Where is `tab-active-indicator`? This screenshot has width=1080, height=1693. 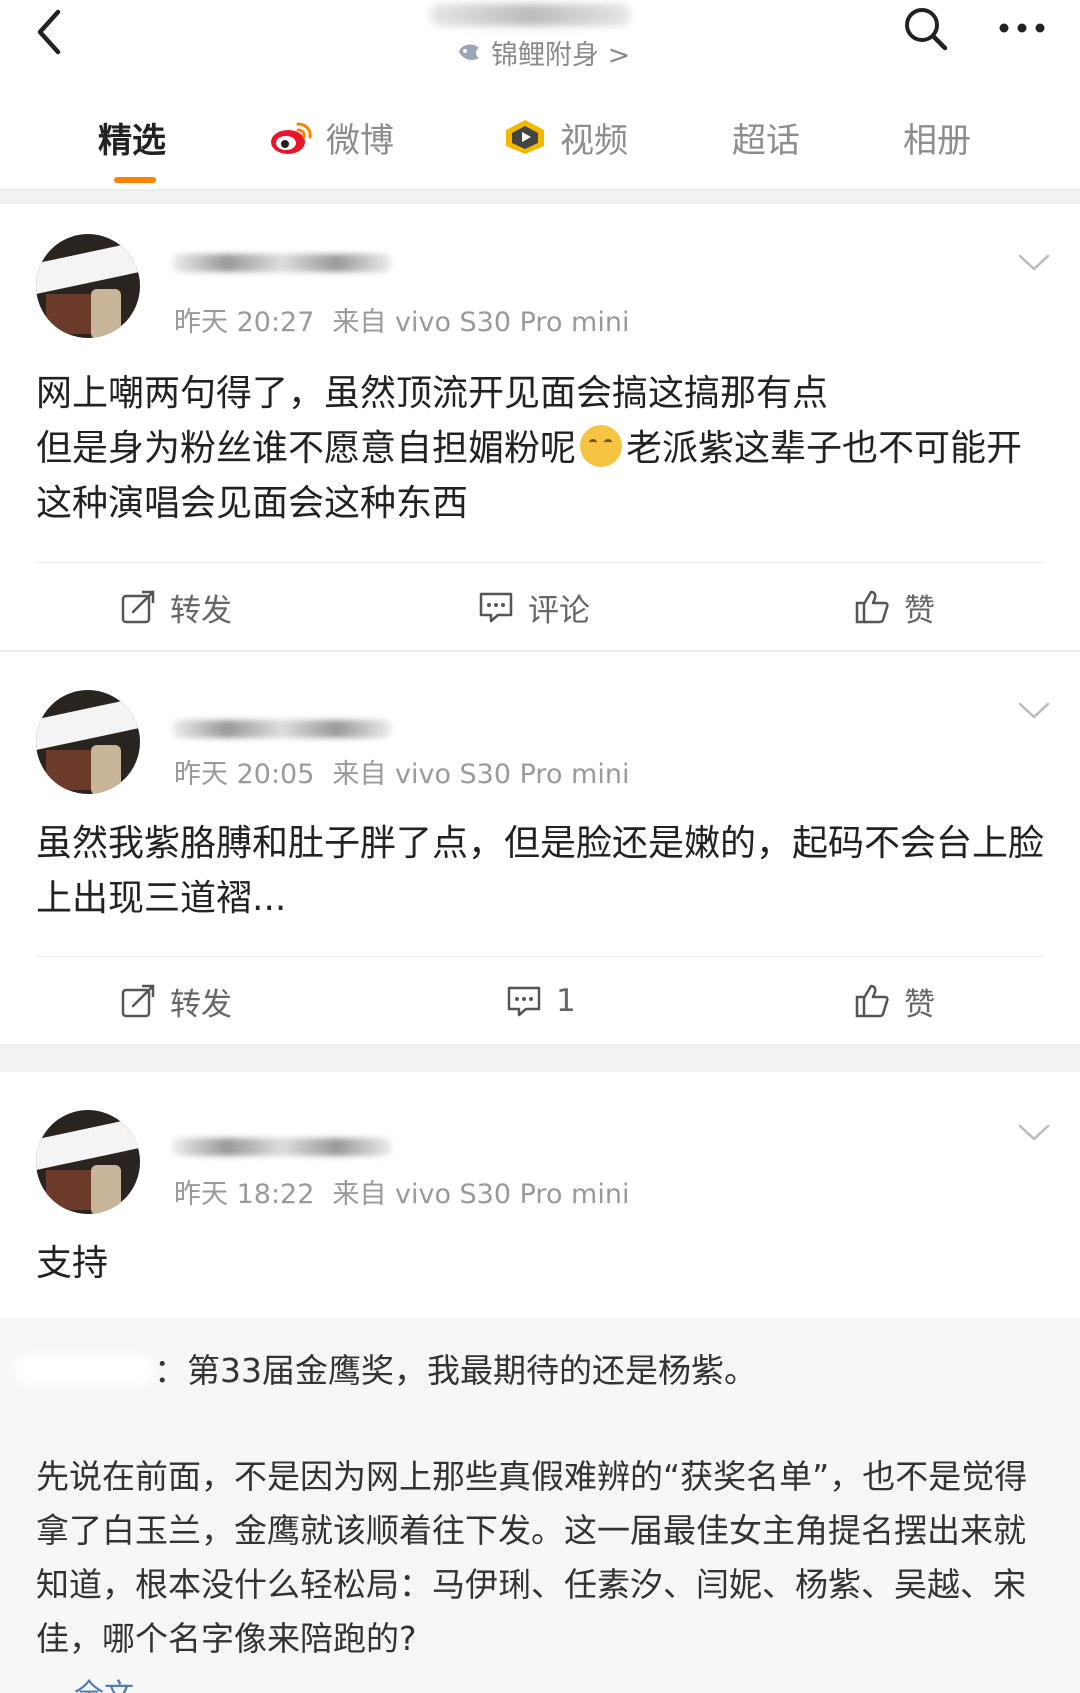
tab-active-indicator is located at coordinates (135, 180).